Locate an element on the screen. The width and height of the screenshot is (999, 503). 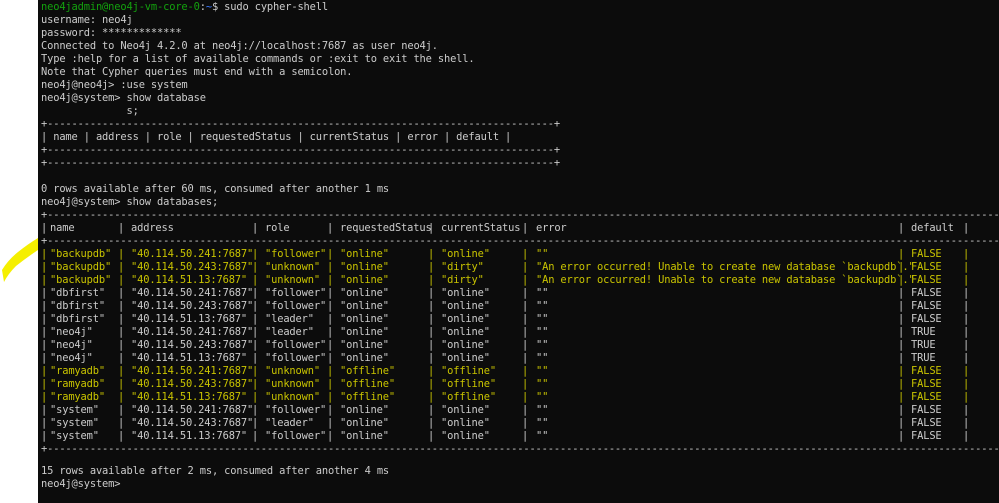
cell-name: "ramyadb" is located at coordinates (77, 384).